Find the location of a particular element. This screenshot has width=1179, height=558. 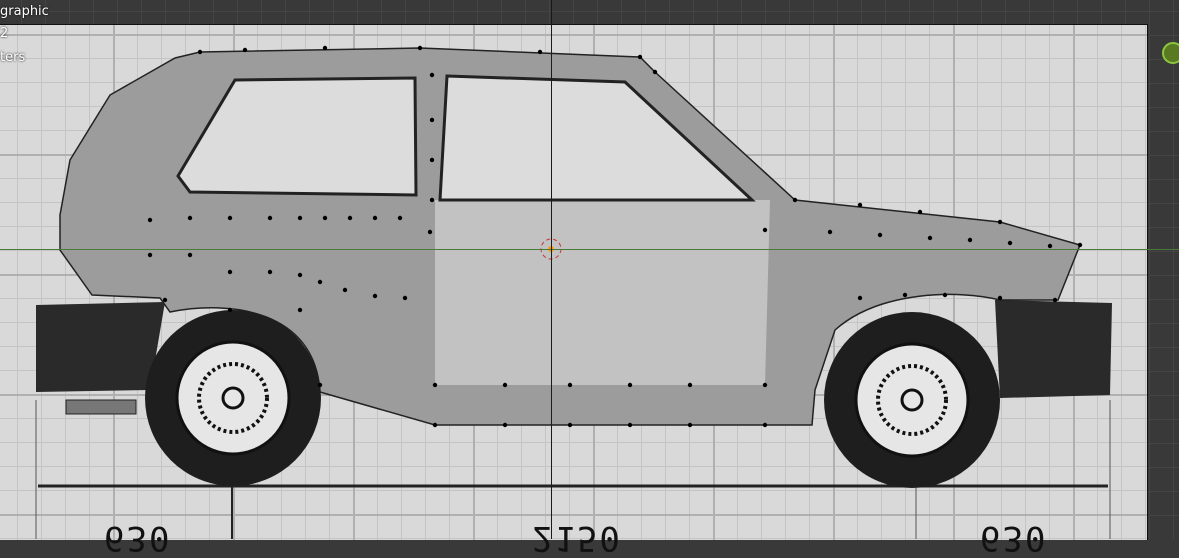

view-name: graphic is located at coordinates (24, 11).